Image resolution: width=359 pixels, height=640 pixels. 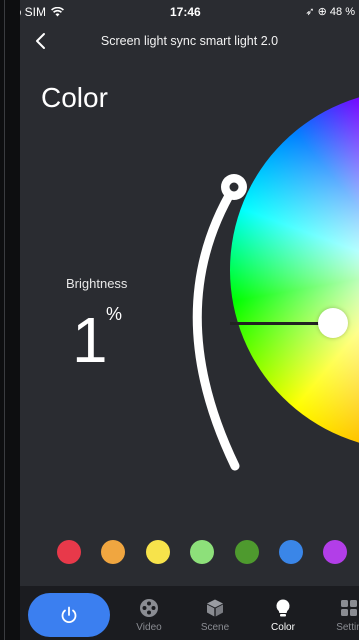 I want to click on power-button, so click(x=69, y=615).